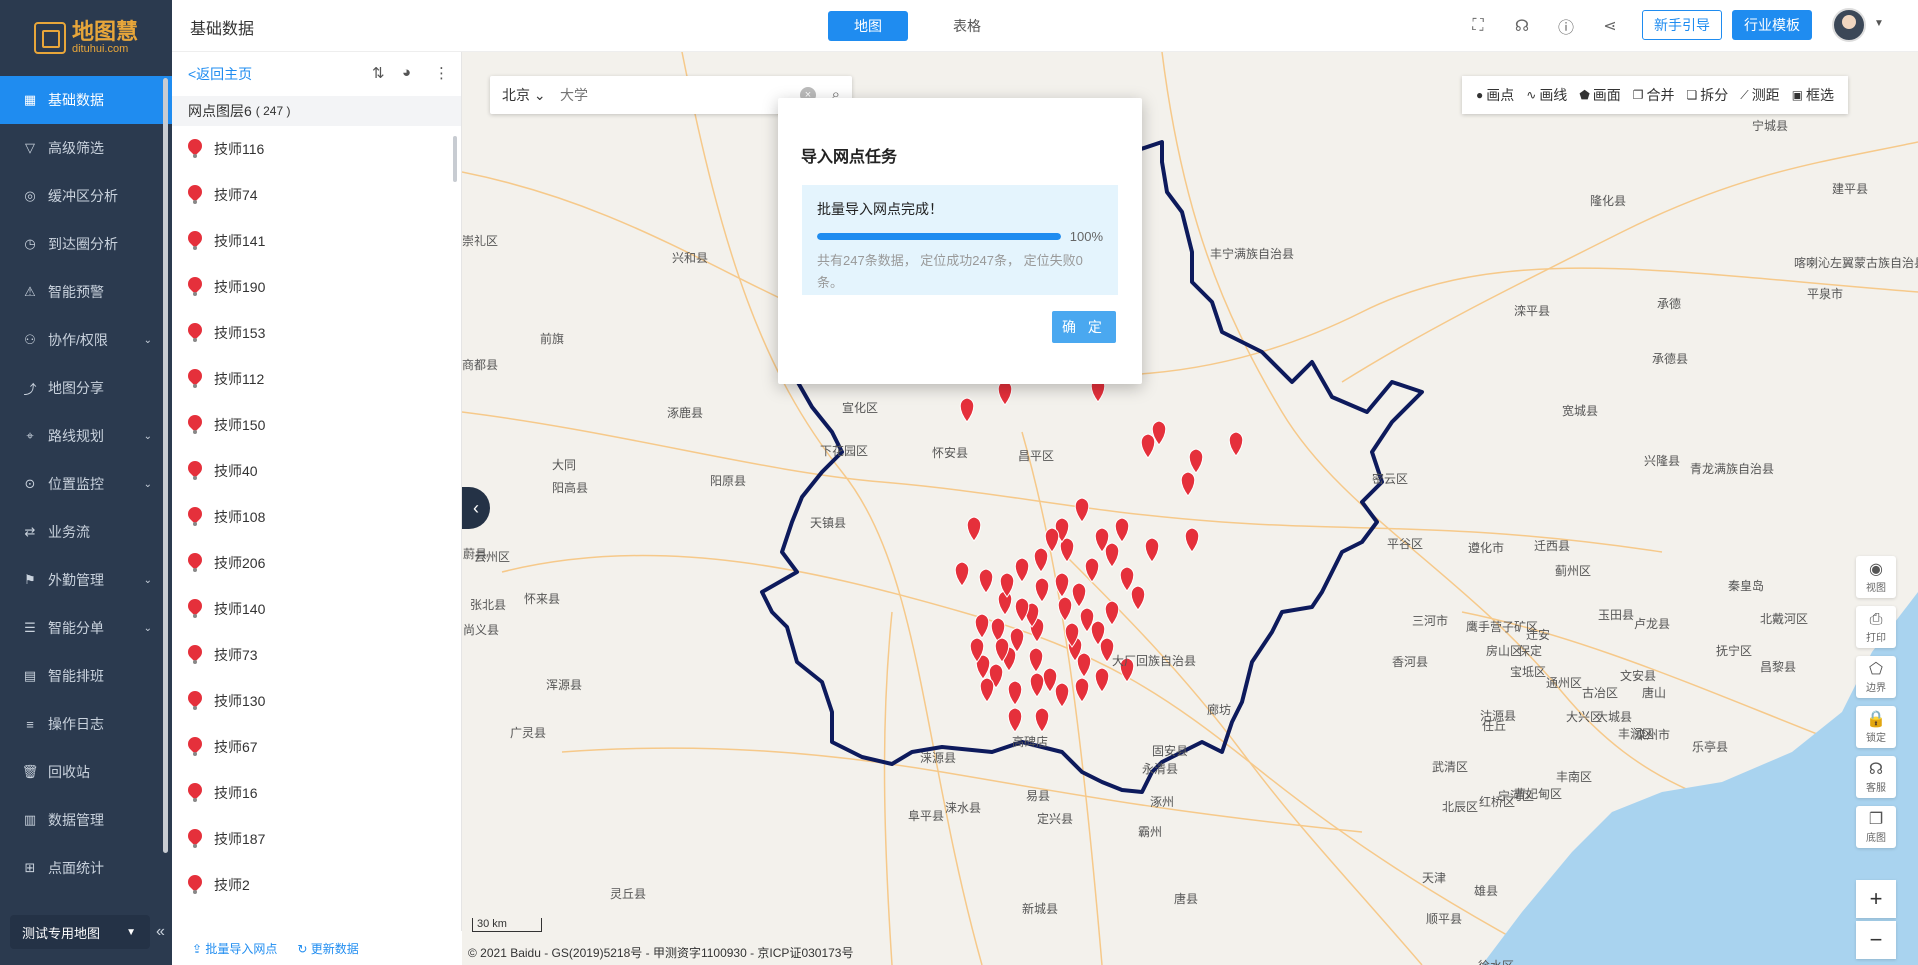  Describe the element at coordinates (86, 38) in the screenshot. I see `logo: 地图慧 dituhui.com` at that location.